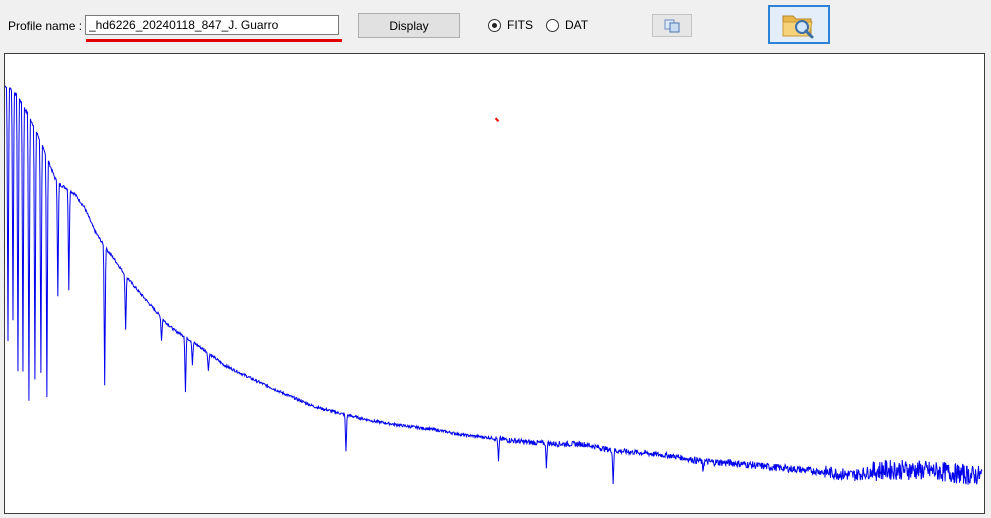 This screenshot has height=518, width=991. What do you see at coordinates (552, 25) in the screenshot?
I see `radio-dat-circle` at bounding box center [552, 25].